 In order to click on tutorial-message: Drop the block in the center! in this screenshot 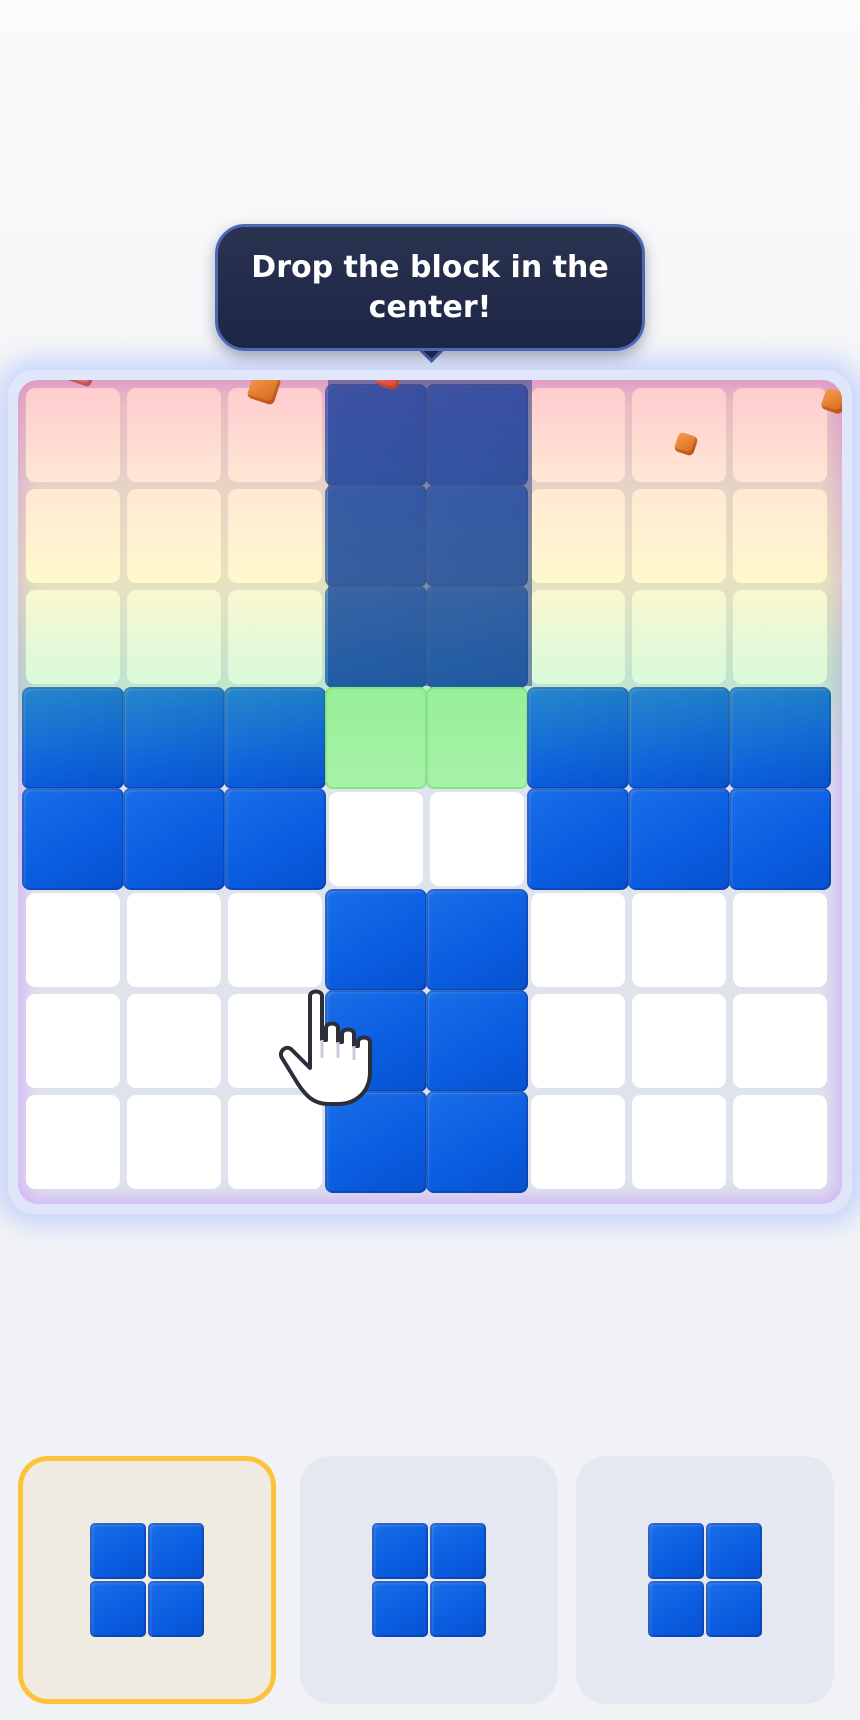, I will do `click(430, 287)`.